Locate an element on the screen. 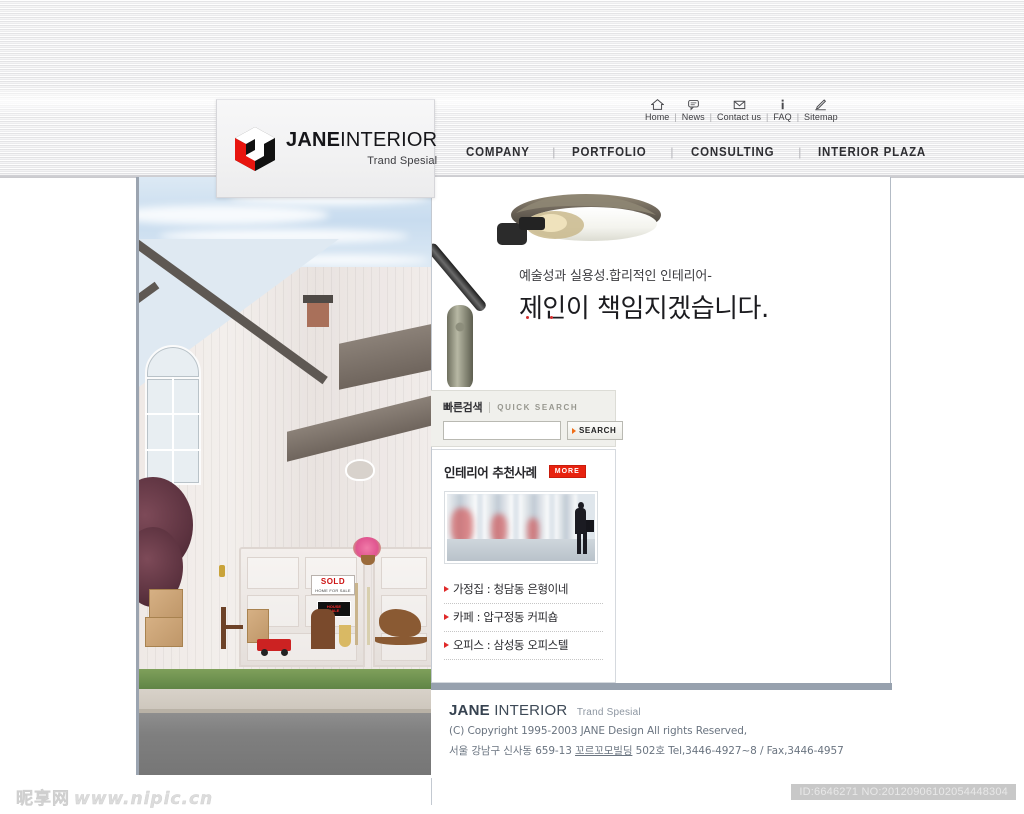 This screenshot has height=814, width=1024. quick-search-label-ko: 빠른검색 is located at coordinates (463, 407).